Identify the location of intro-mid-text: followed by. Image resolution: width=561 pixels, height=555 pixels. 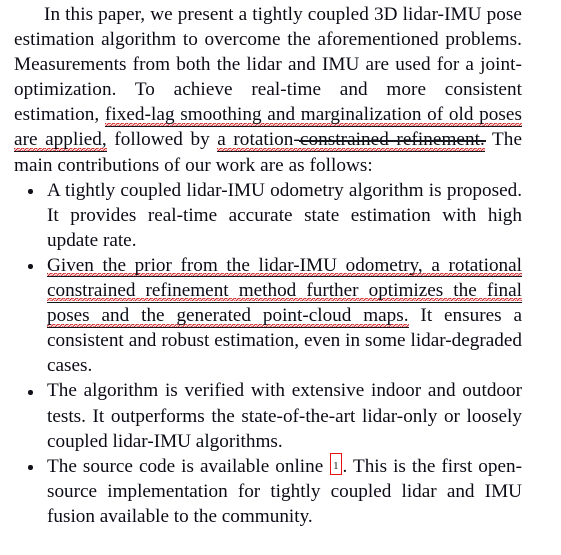
(162, 140).